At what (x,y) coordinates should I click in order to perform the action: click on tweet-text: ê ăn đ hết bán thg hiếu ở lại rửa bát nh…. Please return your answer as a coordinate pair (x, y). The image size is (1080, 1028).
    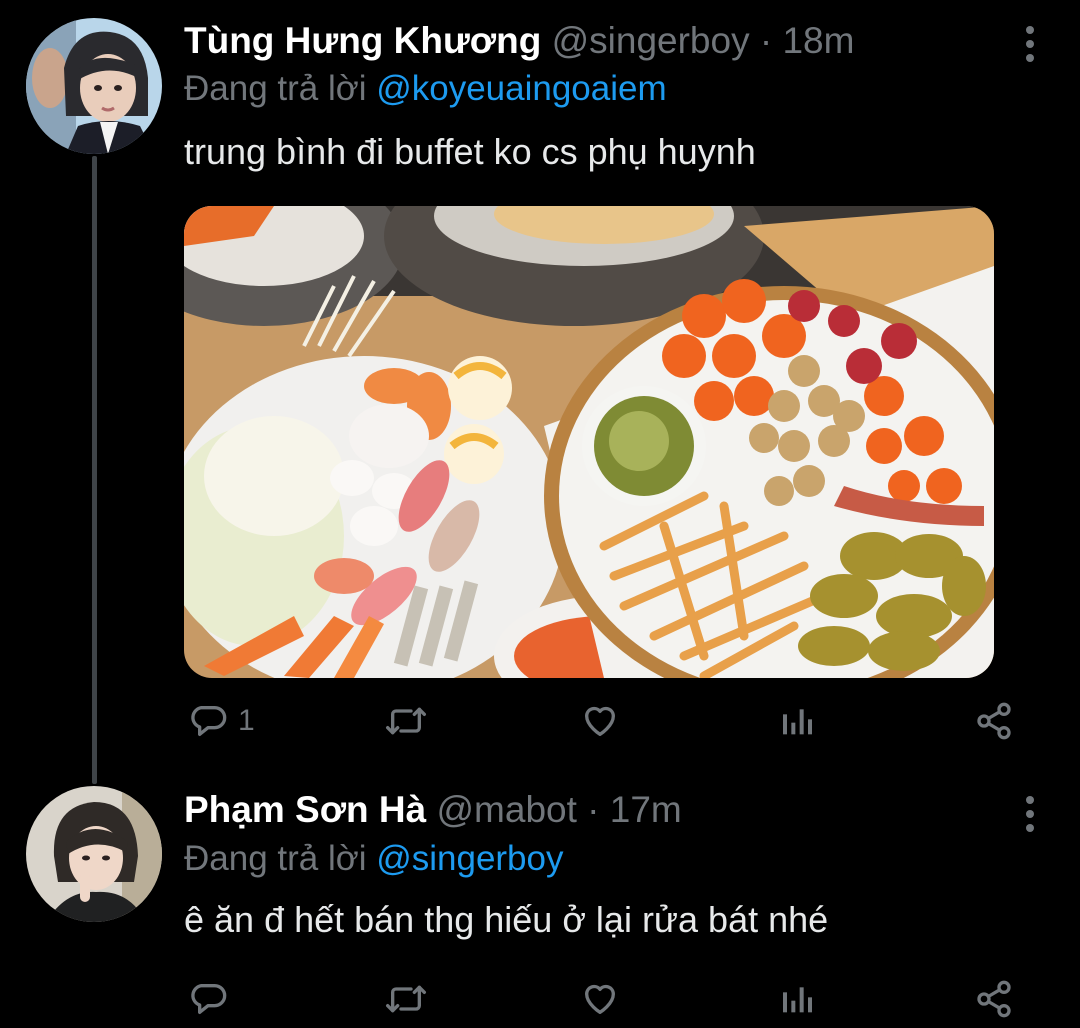
    Looking at the image, I should click on (506, 919).